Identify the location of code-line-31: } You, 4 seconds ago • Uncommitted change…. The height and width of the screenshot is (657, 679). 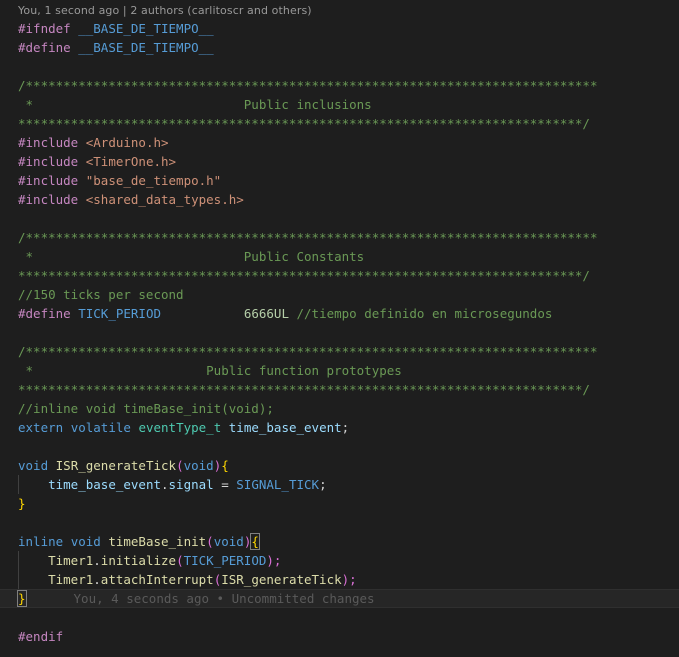
(339, 598).